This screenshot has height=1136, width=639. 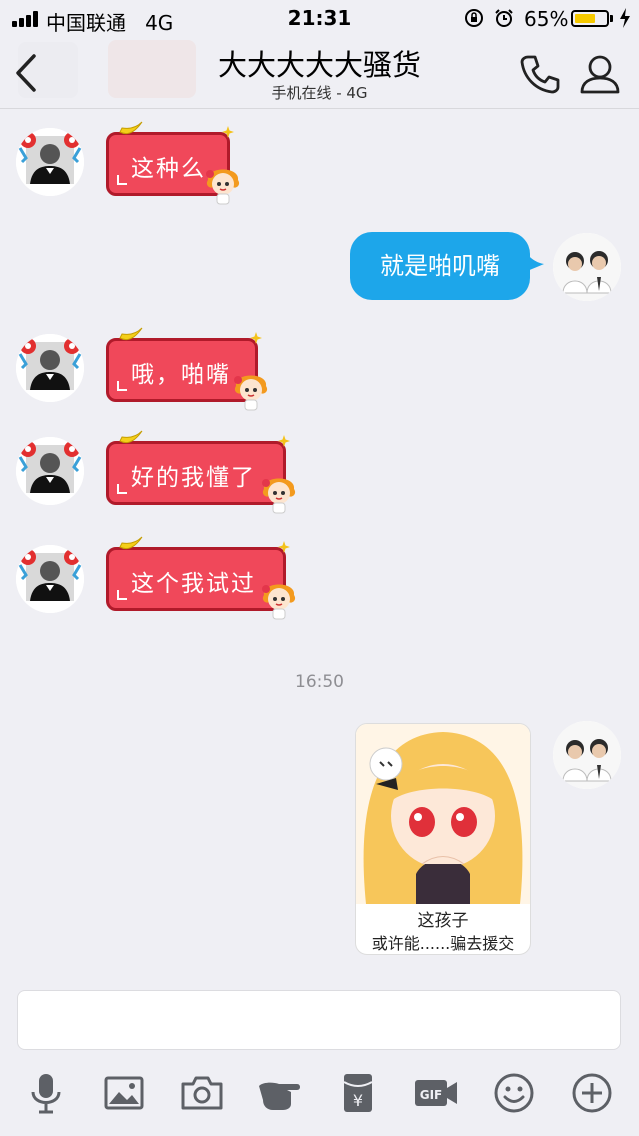 What do you see at coordinates (280, 1093) in the screenshot?
I see `red-packet-pointer-icon` at bounding box center [280, 1093].